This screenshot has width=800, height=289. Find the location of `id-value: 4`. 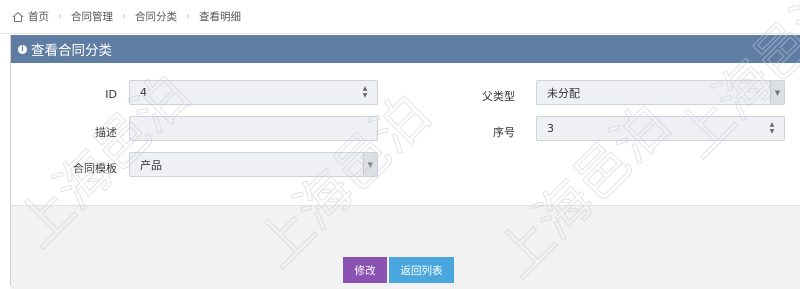

id-value: 4 is located at coordinates (143, 92).